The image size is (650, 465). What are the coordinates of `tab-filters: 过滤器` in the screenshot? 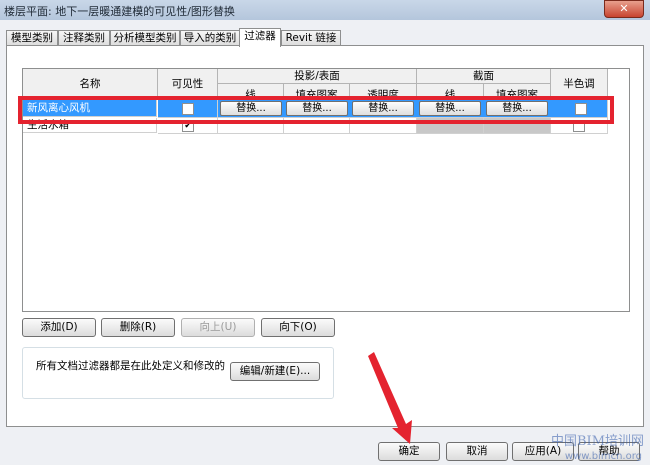 It's located at (260, 37).